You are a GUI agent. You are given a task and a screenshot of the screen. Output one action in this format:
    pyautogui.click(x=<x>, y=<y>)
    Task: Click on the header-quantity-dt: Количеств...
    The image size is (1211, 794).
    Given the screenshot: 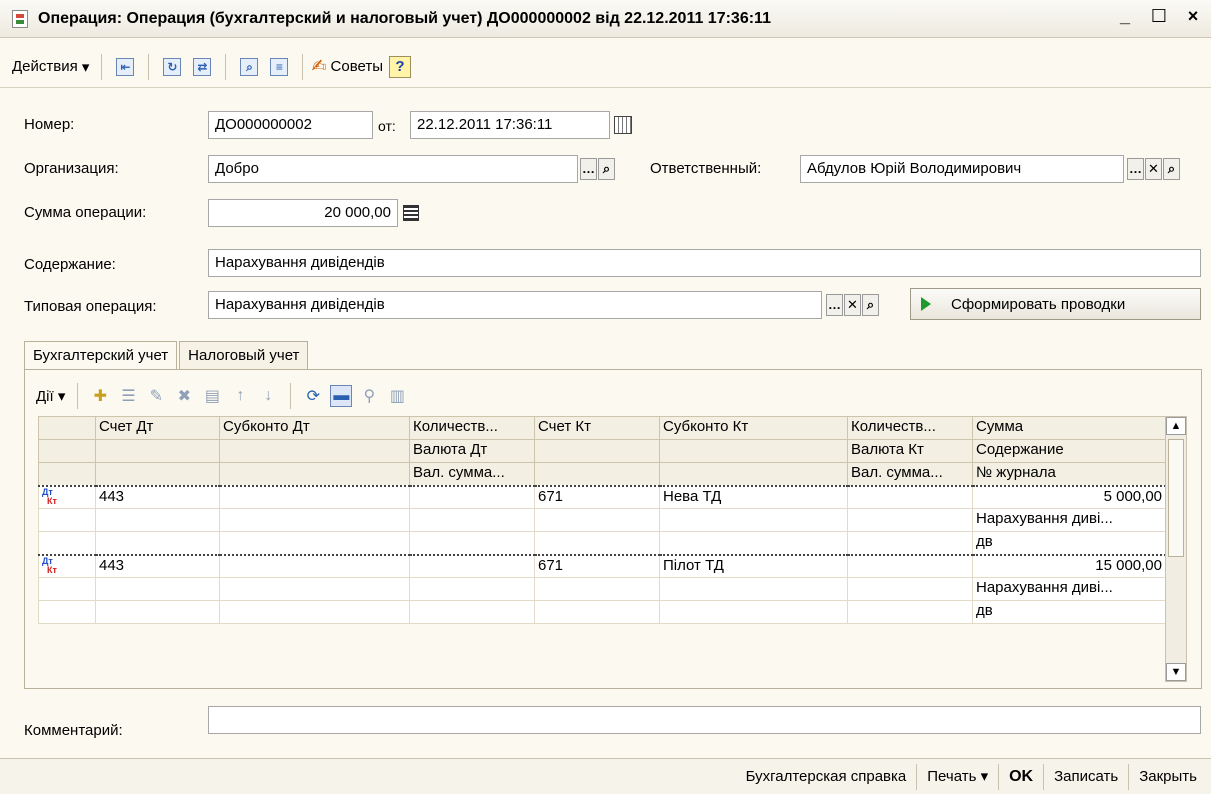 What is the action you would take?
    pyautogui.click(x=472, y=428)
    